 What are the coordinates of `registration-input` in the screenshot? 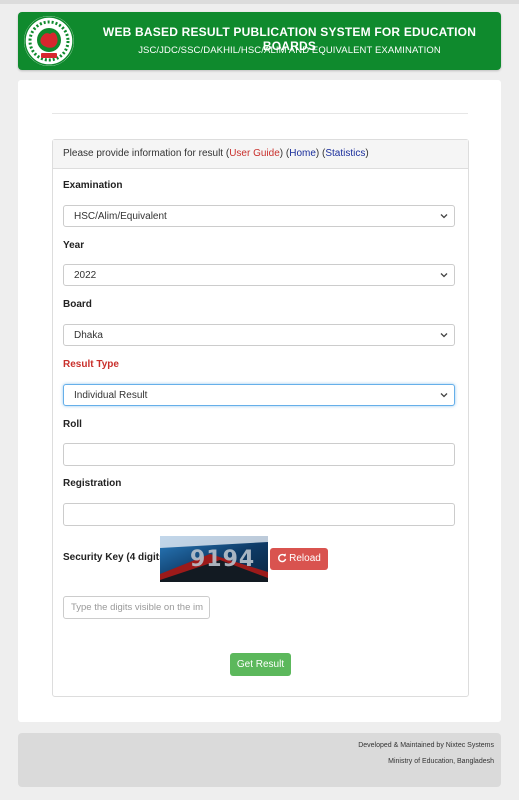 It's located at (259, 514).